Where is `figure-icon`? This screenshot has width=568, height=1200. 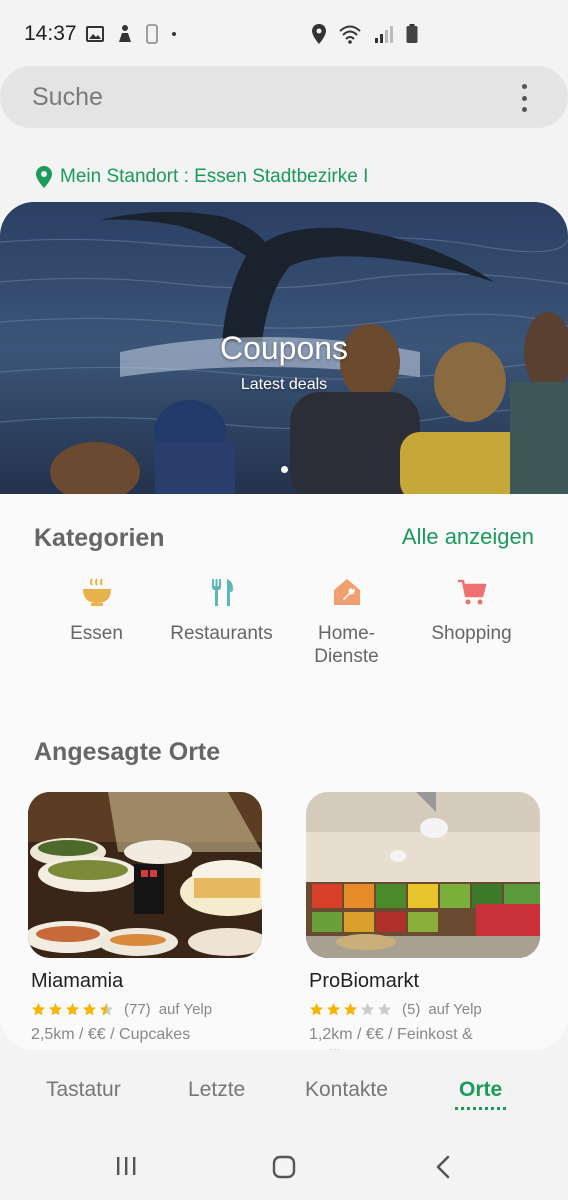 figure-icon is located at coordinates (125, 33).